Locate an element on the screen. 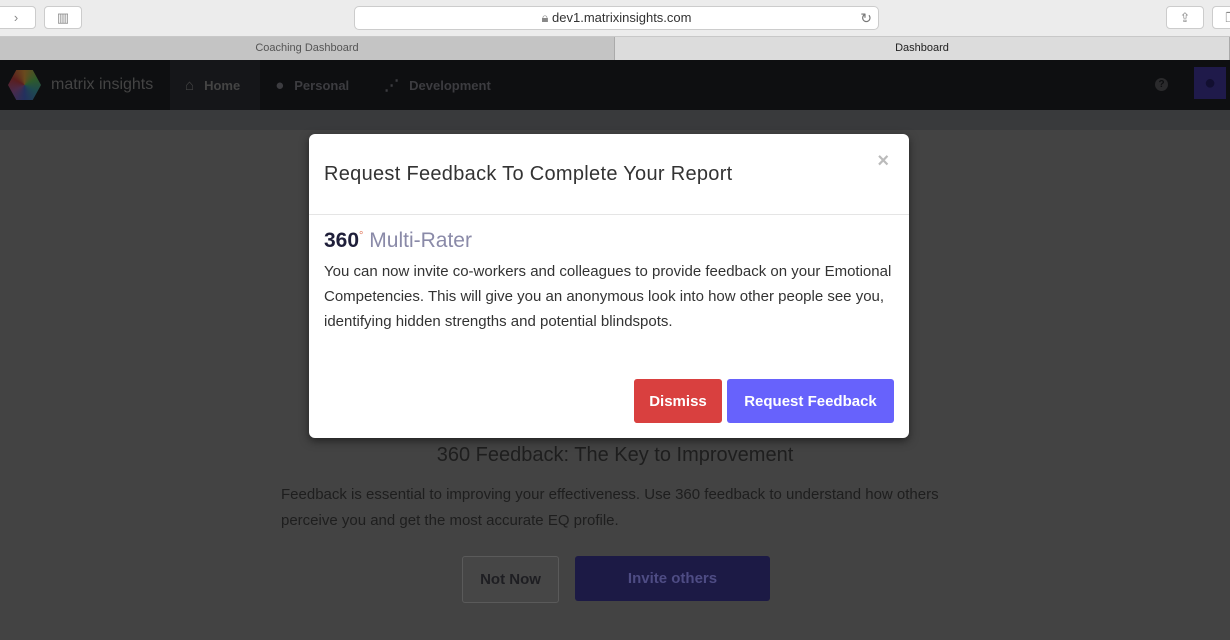  close-icon: × is located at coordinates (883, 161).